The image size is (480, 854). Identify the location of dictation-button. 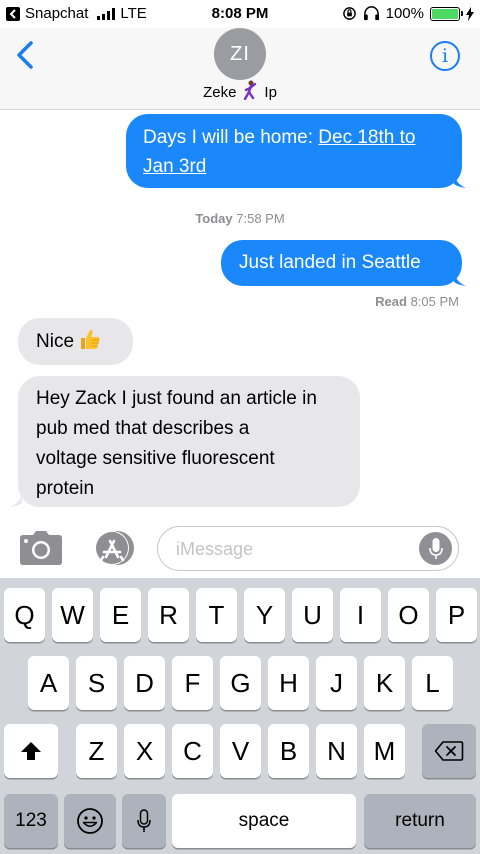
(435, 548).